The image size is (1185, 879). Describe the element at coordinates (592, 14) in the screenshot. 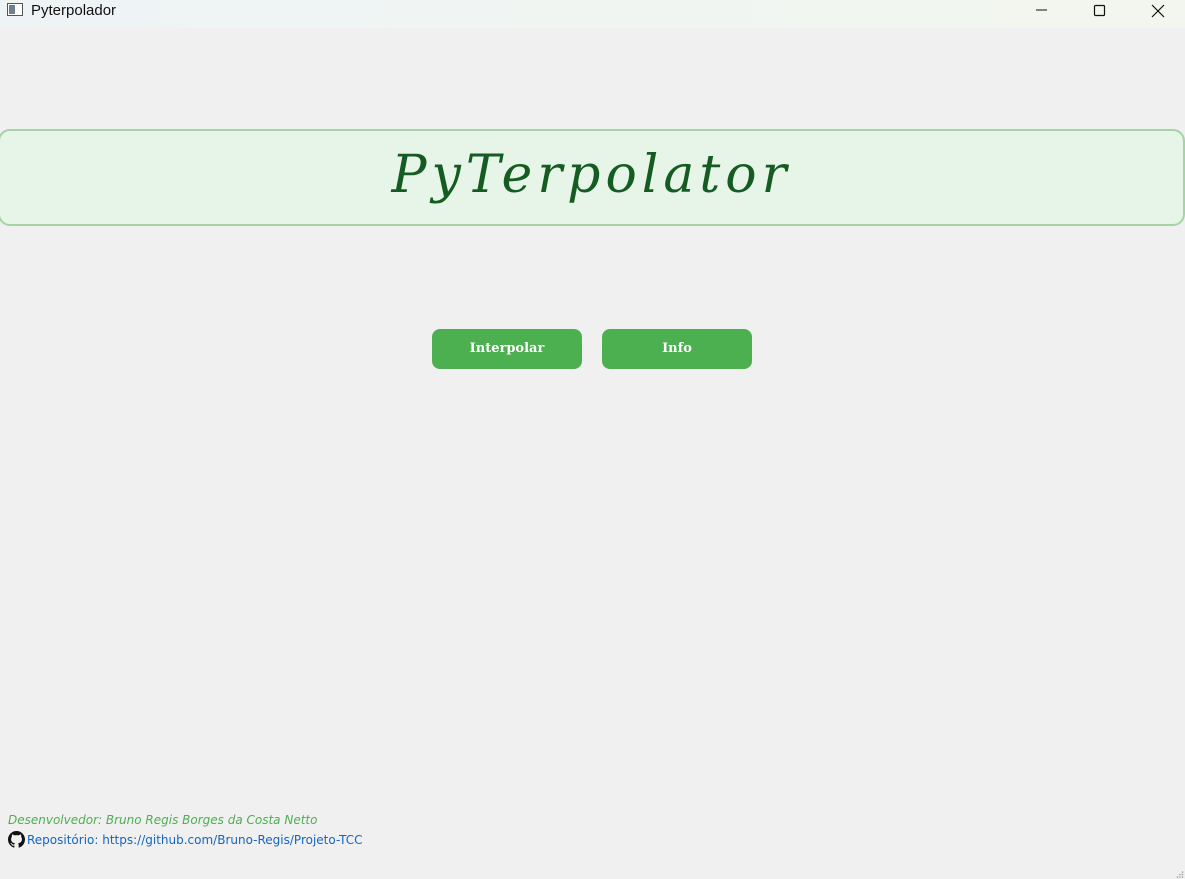

I see `title-bar: Pyterpolador` at that location.